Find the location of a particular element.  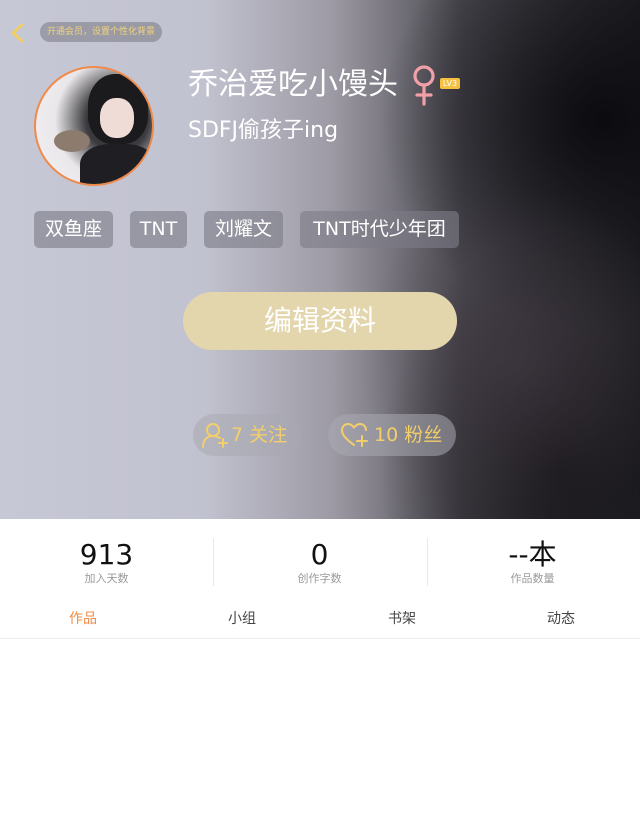

following-button: 7 关注 is located at coordinates (247, 435).